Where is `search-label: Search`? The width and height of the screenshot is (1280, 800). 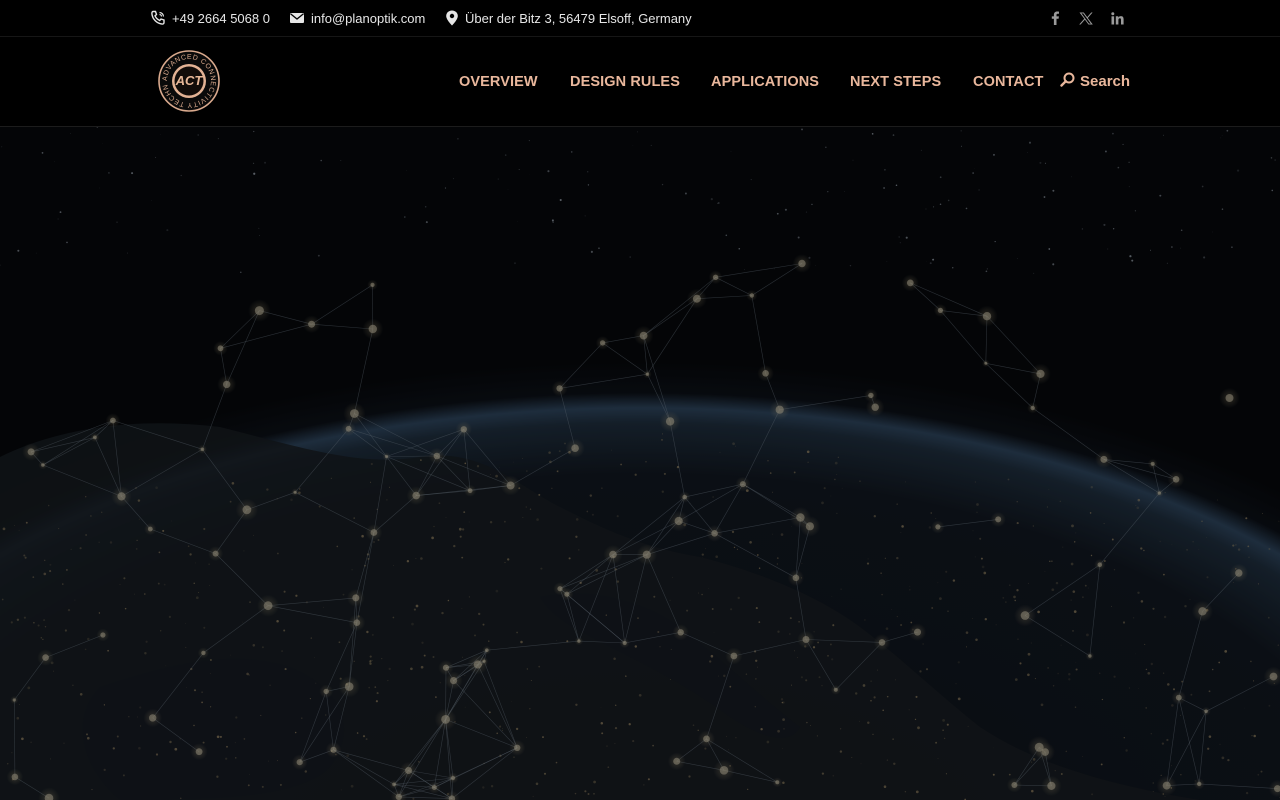
search-label: Search is located at coordinates (1105, 81).